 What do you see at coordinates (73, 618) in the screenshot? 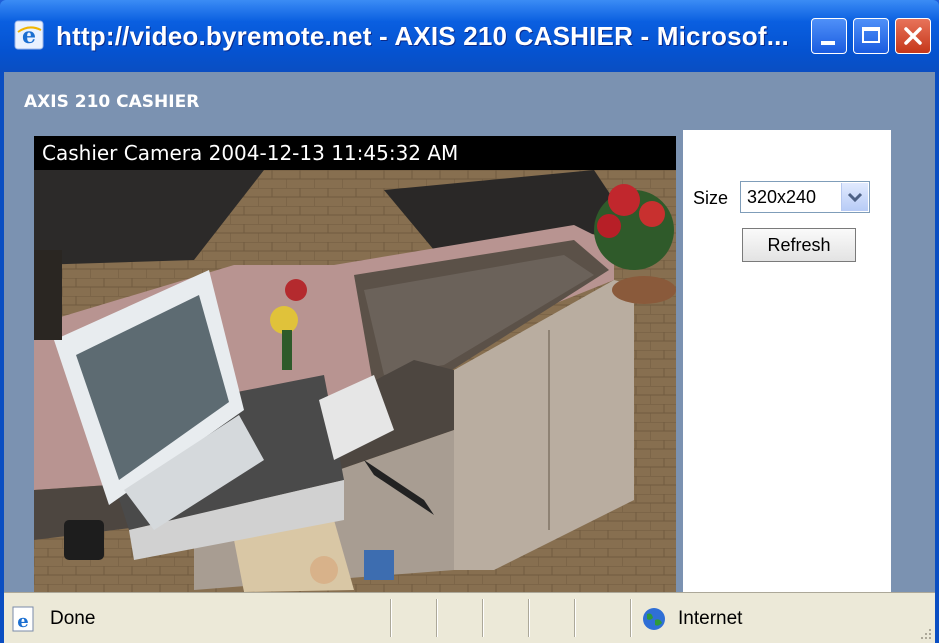
I see `status-text: Done` at bounding box center [73, 618].